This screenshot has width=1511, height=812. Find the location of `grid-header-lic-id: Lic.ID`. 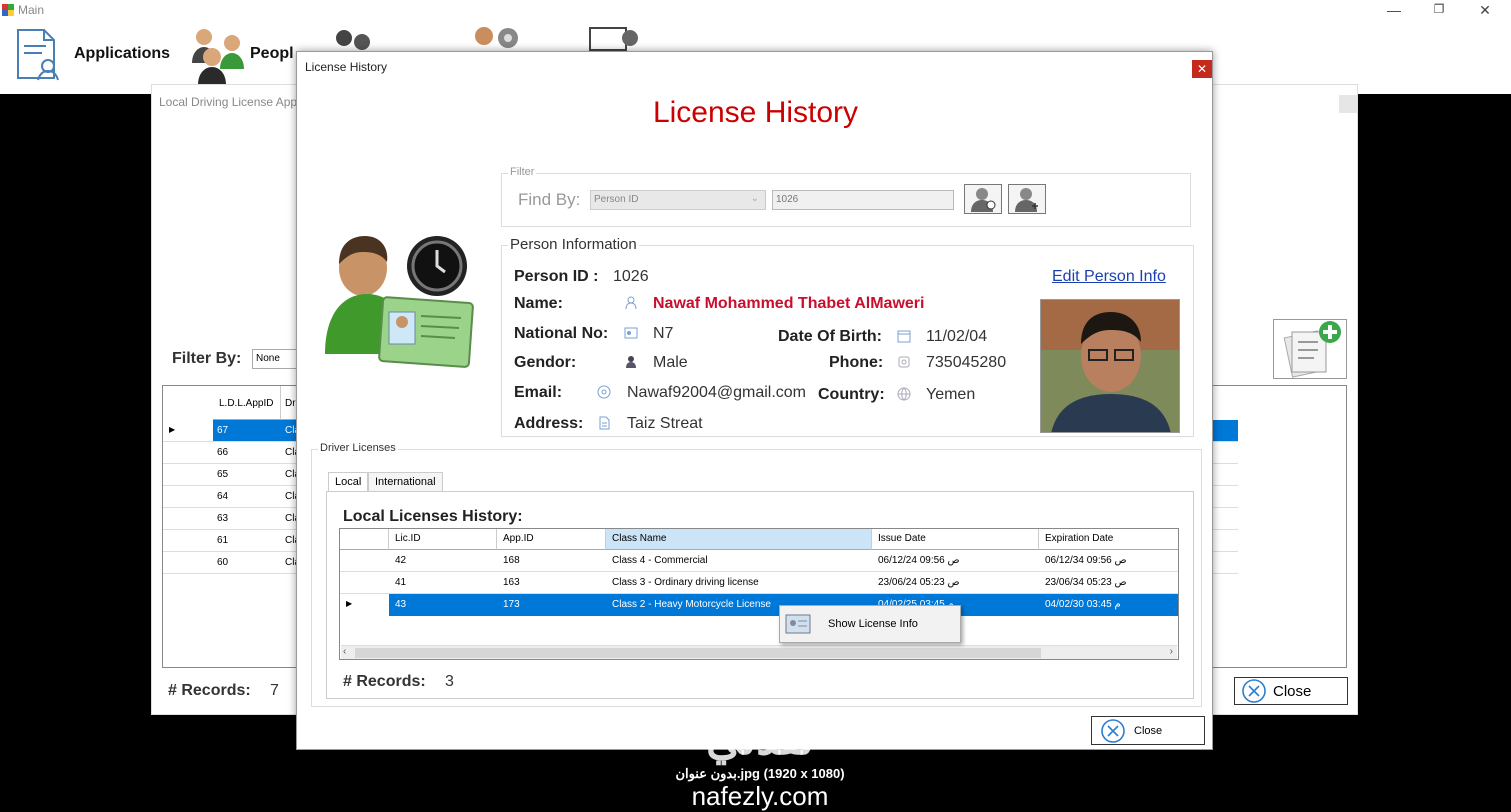

grid-header-lic-id: Lic.ID is located at coordinates (443, 539).